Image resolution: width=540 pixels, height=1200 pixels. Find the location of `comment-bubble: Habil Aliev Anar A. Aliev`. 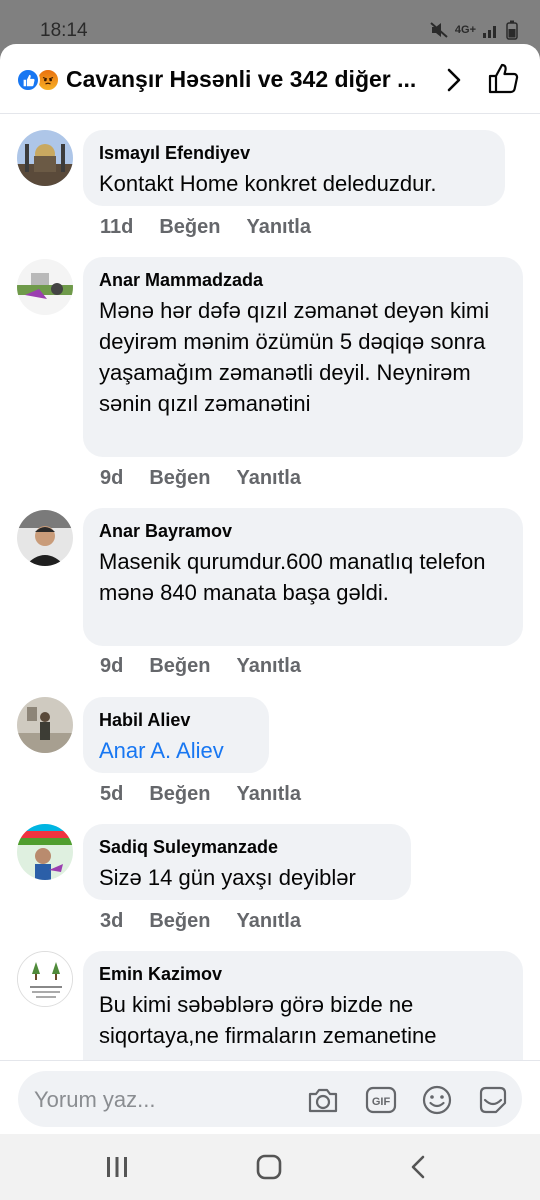

comment-bubble: Habil Aliev Anar A. Aliev is located at coordinates (176, 735).